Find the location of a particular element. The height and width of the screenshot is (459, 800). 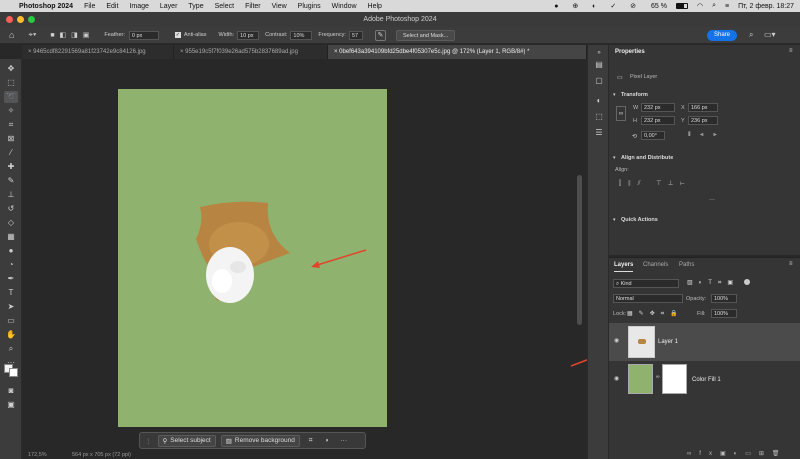

drag-handle-icon: ⋮ is located at coordinates (148, 441).